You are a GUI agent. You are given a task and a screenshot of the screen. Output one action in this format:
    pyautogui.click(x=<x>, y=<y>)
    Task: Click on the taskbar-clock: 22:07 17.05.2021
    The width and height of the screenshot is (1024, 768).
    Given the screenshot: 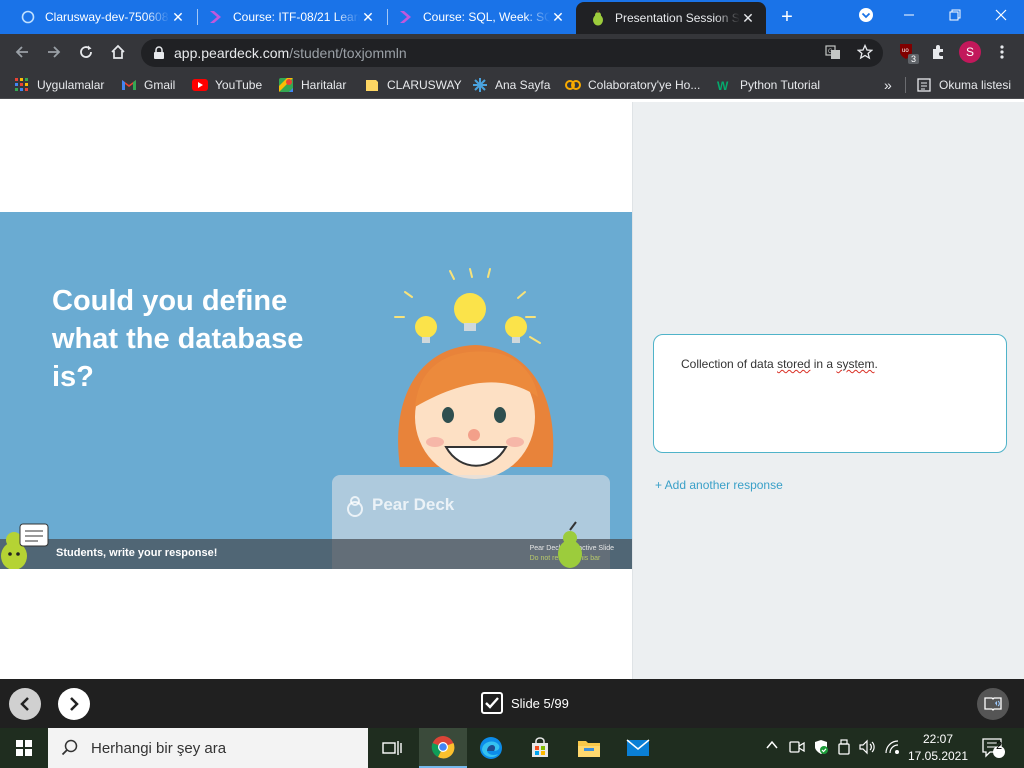 What is the action you would take?
    pyautogui.click(x=938, y=748)
    